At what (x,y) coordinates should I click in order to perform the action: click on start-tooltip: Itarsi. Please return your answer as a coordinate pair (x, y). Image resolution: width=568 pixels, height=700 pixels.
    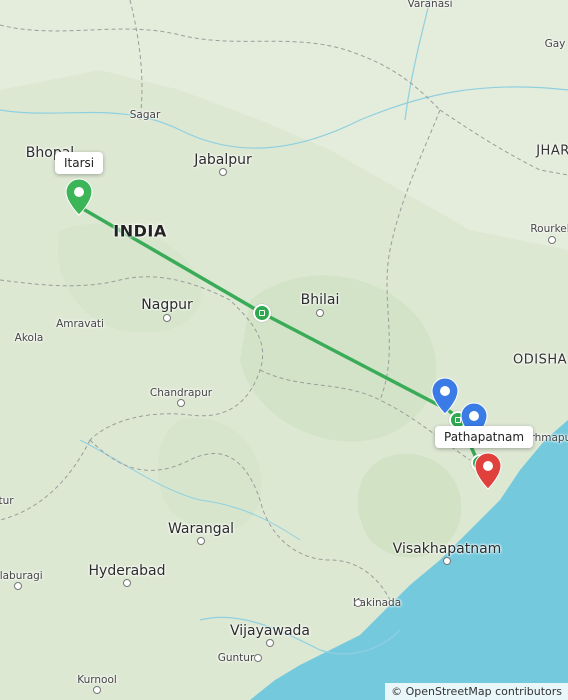
    Looking at the image, I should click on (79, 163).